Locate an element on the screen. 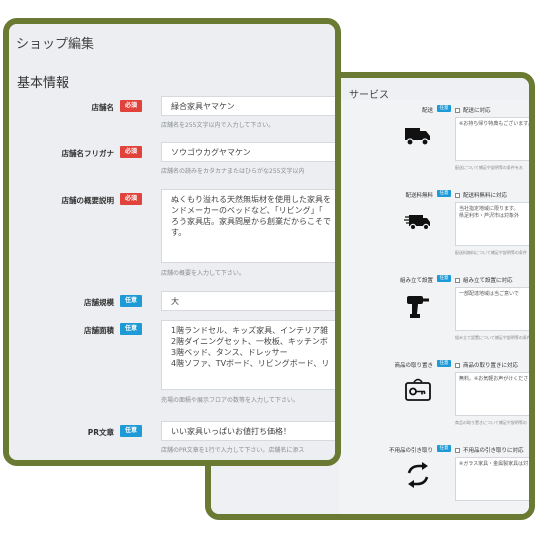 The image size is (540, 540). field-label-shop-description: 店舗の概要説明 is located at coordinates (88, 200).